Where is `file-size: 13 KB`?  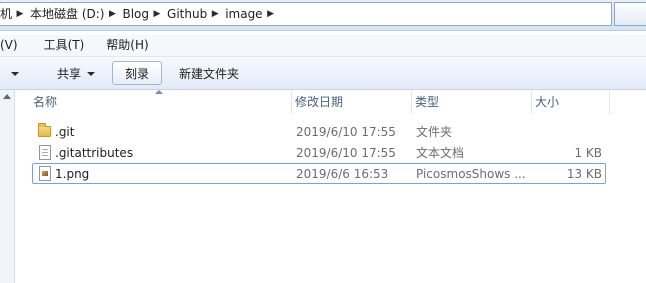
file-size: 13 KB is located at coordinates (584, 174).